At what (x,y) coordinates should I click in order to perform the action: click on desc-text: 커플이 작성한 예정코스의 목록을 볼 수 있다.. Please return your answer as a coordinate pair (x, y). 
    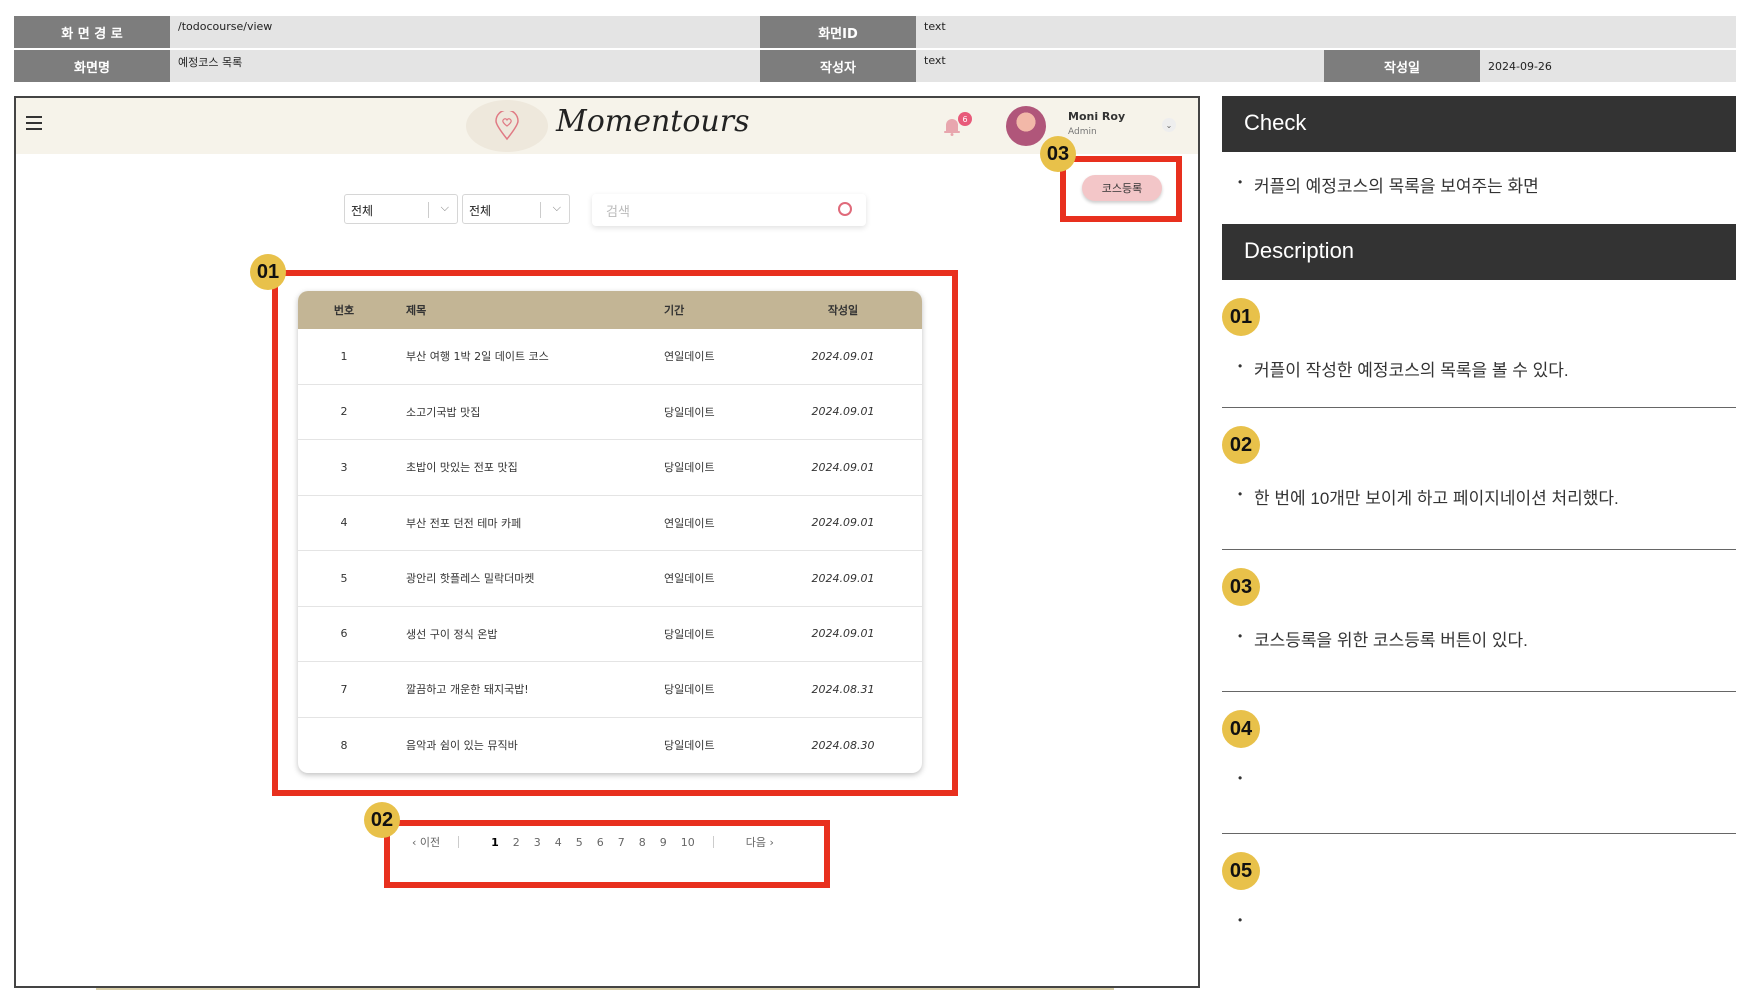
    Looking at the image, I should click on (1395, 368).